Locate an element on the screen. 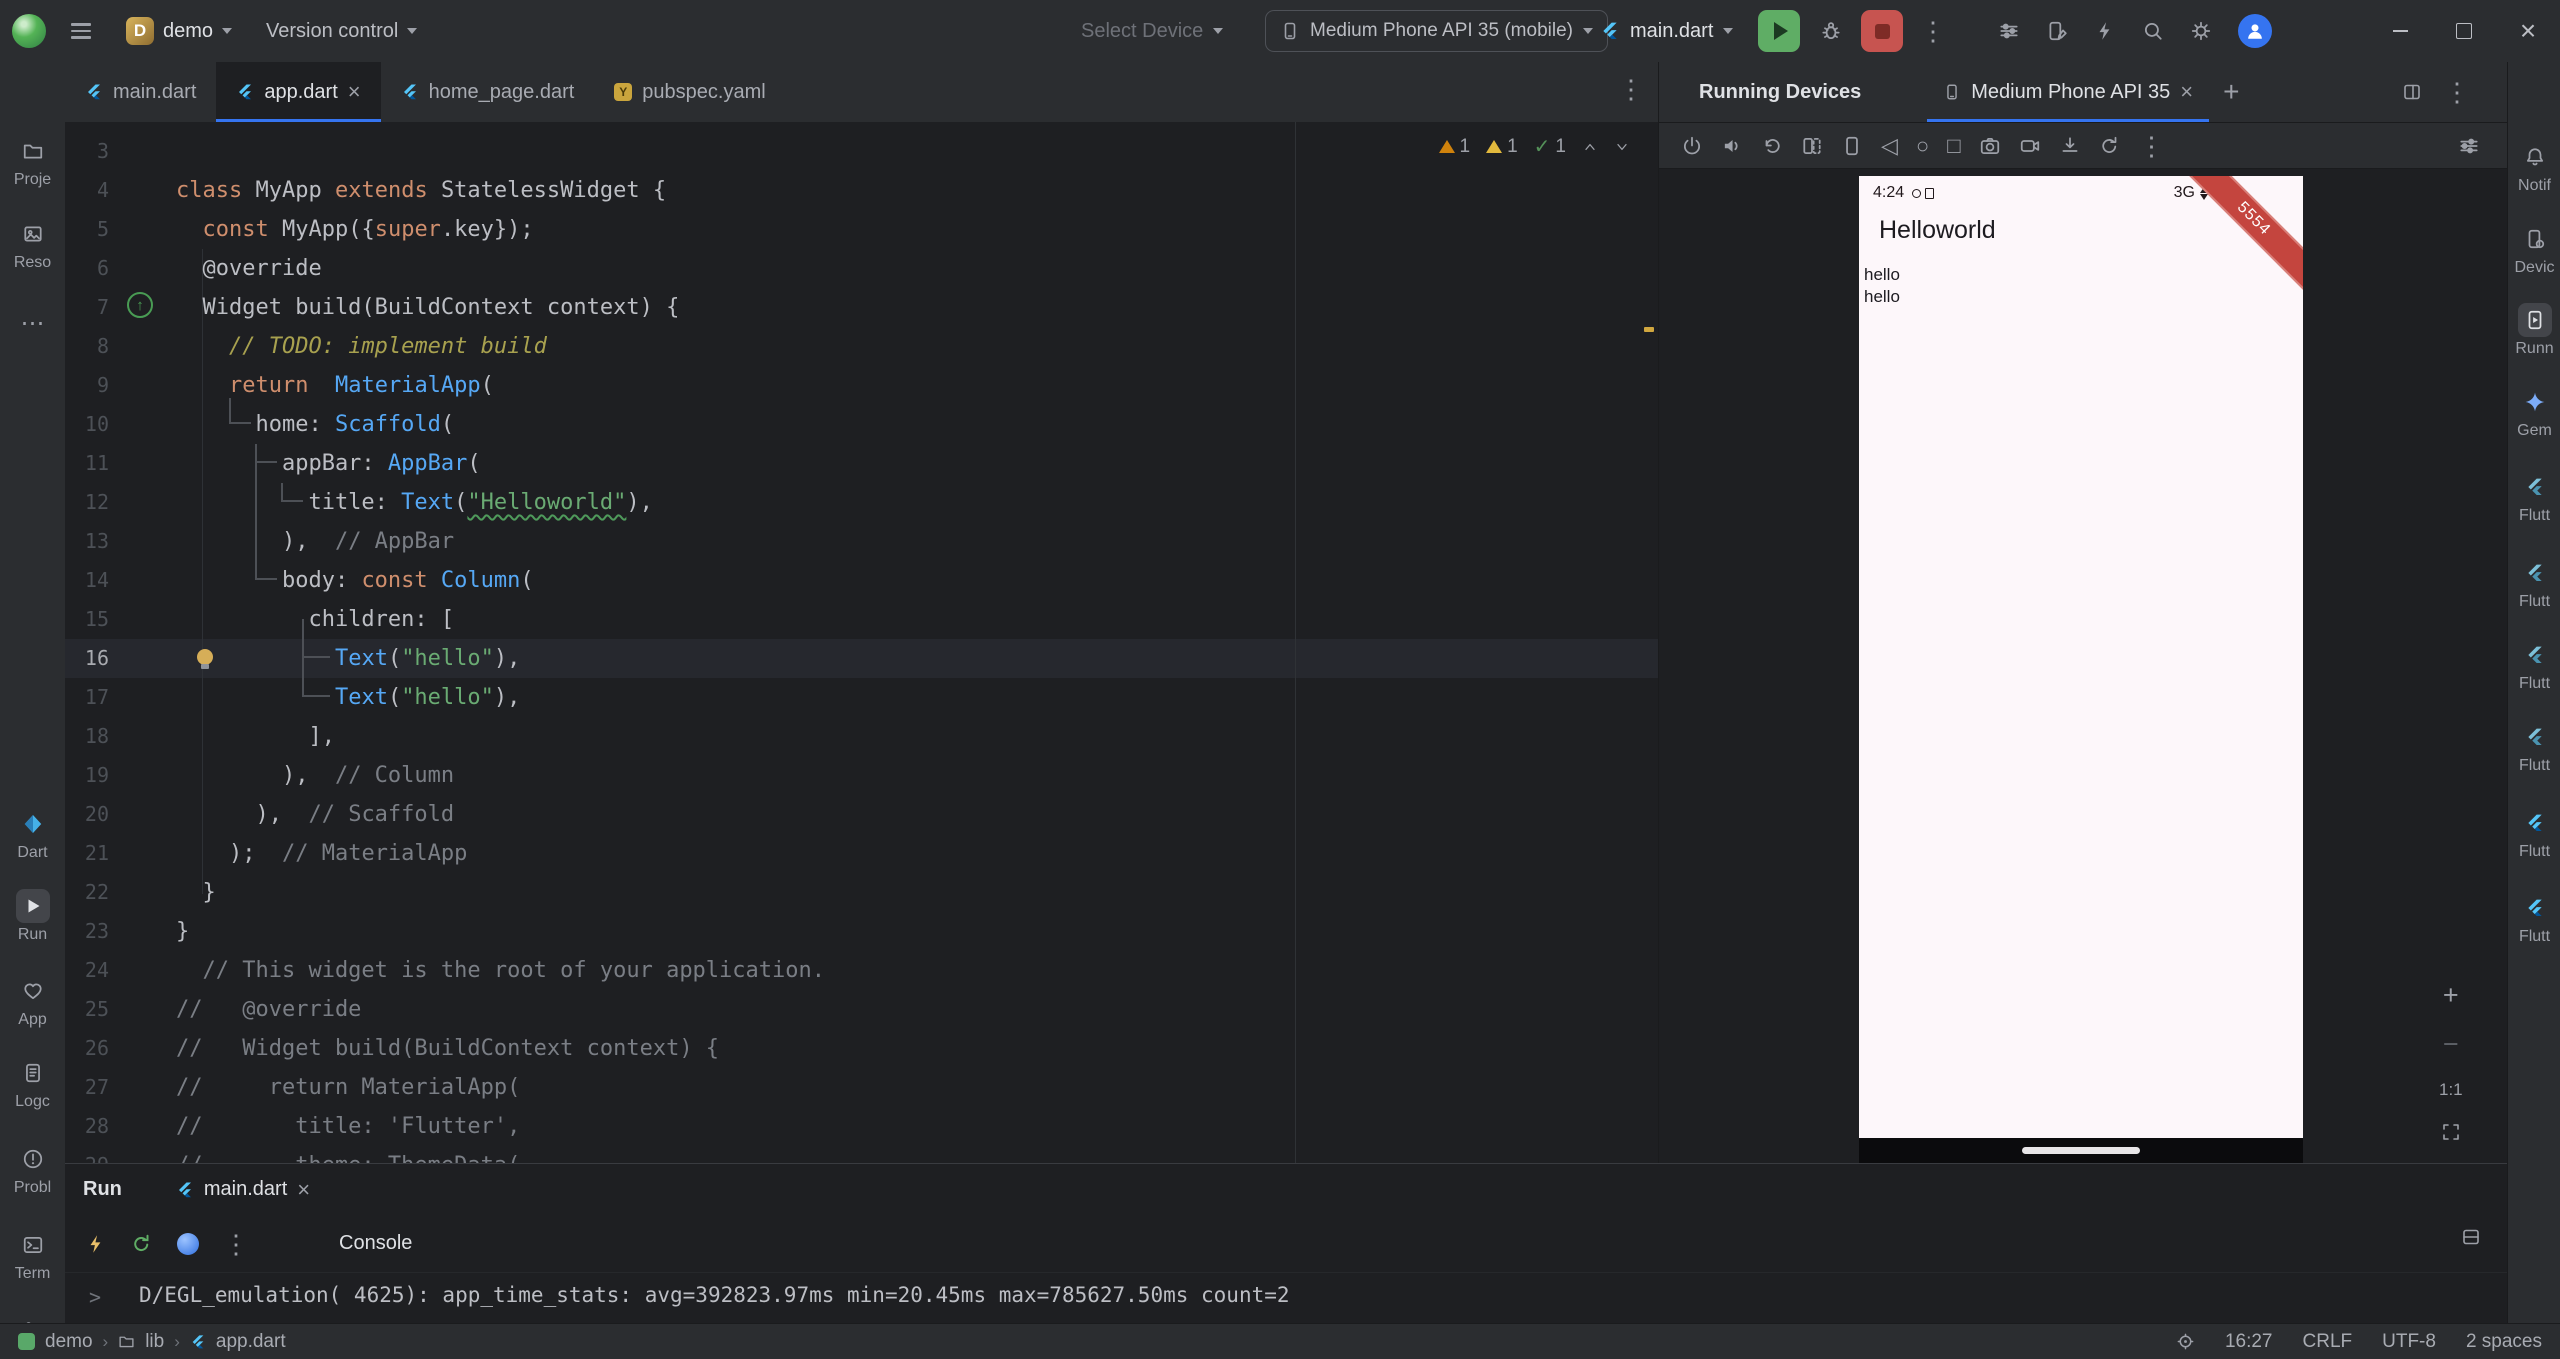  profile-avatar is located at coordinates (2255, 31).